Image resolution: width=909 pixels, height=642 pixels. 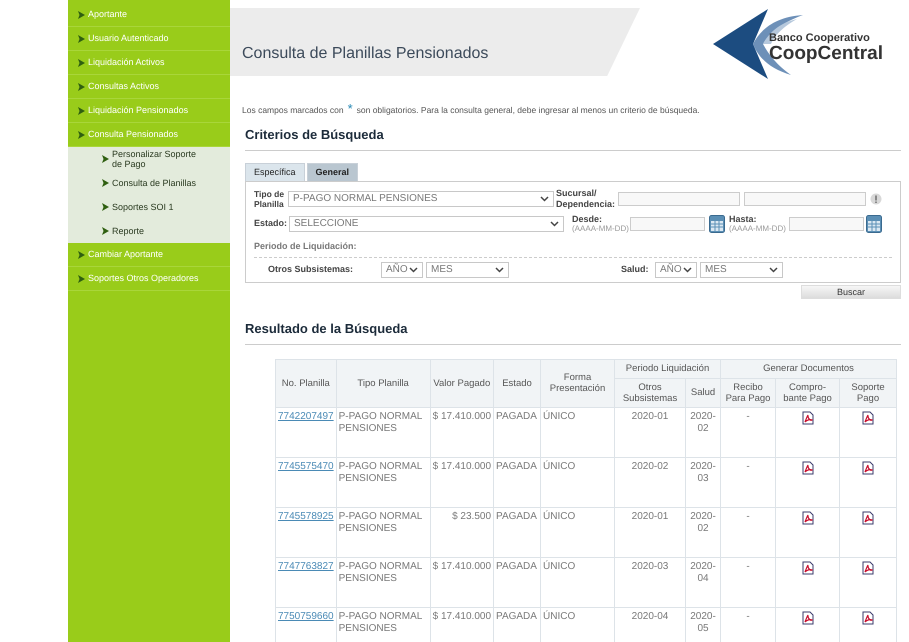 I want to click on notice-text: Los campos marcados con, so click(x=293, y=110).